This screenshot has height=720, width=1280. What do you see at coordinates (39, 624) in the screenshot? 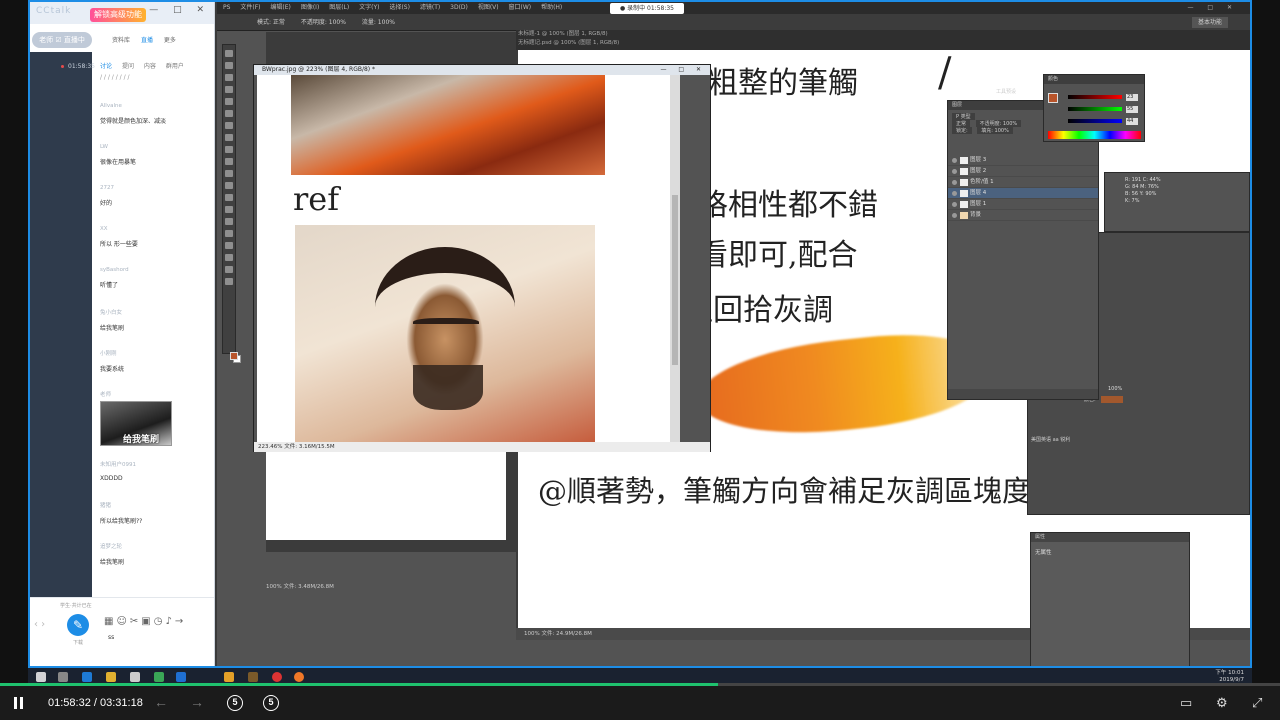
I see `collapse-arrows-icon: ‹ ›` at bounding box center [39, 624].